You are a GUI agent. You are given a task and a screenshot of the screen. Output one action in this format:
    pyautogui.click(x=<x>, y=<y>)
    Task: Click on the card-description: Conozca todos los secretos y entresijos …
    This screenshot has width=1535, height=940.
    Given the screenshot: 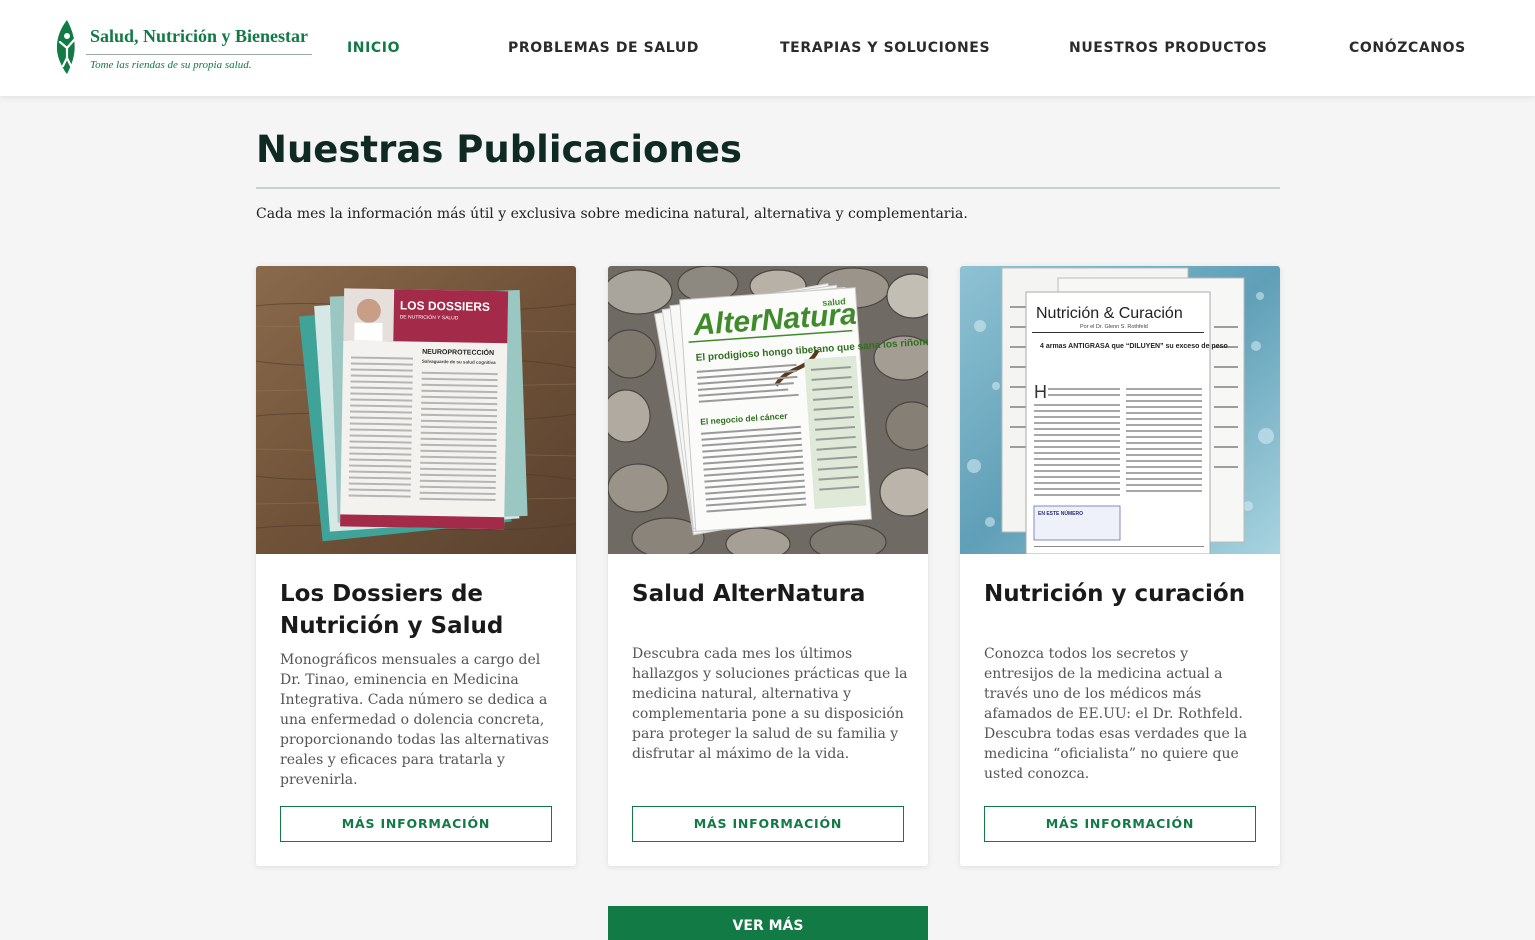 What is the action you would take?
    pyautogui.click(x=1116, y=714)
    